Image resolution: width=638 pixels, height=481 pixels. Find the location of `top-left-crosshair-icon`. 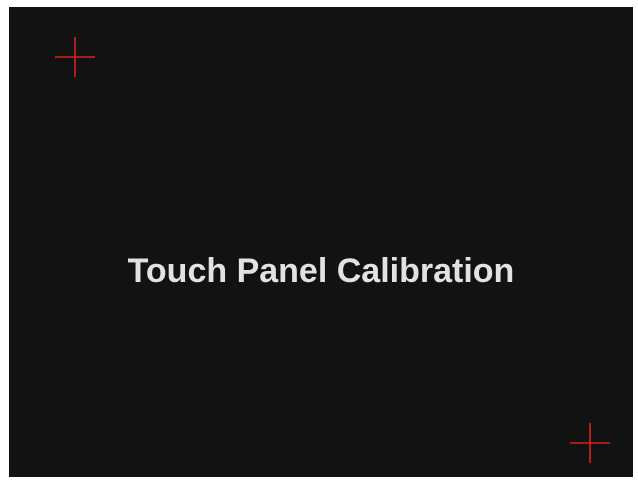

top-left-crosshair-icon is located at coordinates (75, 57).